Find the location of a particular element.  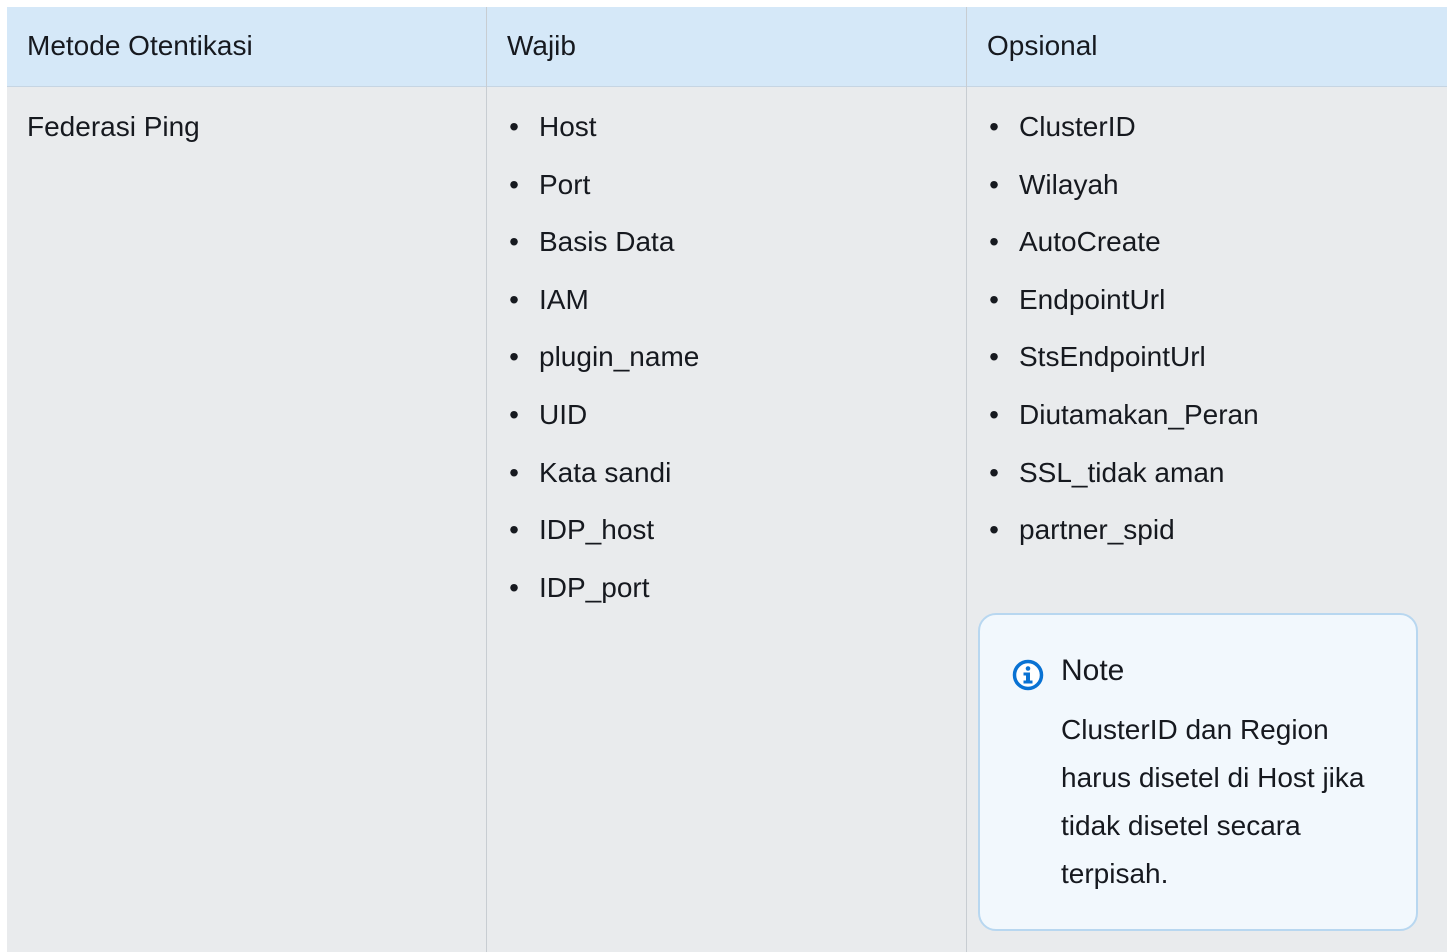

list-item-label: partner_spid is located at coordinates (1097, 530).